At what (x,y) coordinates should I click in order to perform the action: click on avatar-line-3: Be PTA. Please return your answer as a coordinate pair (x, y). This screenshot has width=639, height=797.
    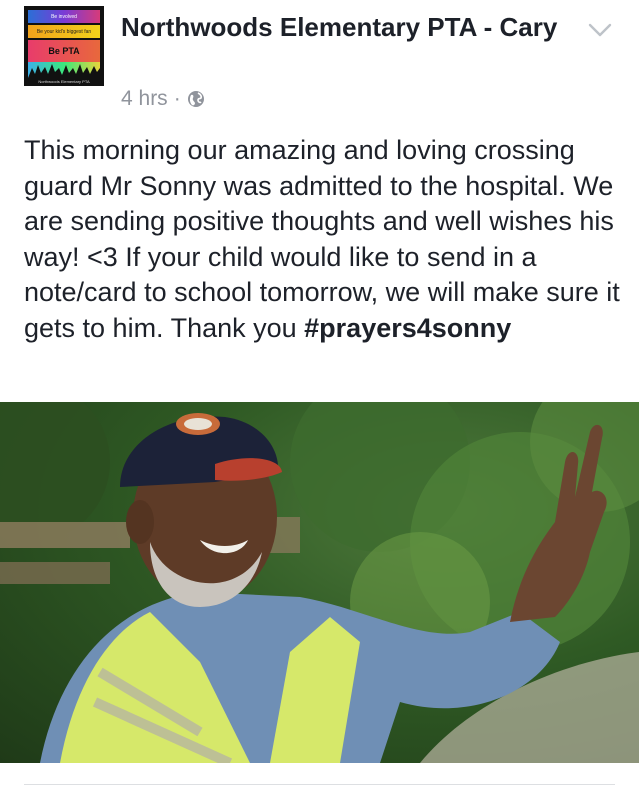
    Looking at the image, I should click on (64, 51).